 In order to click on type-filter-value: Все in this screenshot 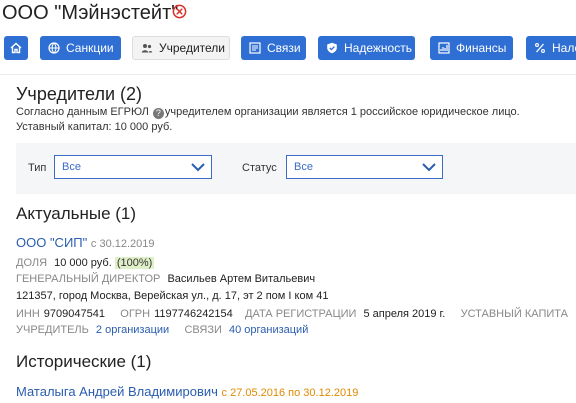, I will do `click(71, 167)`.